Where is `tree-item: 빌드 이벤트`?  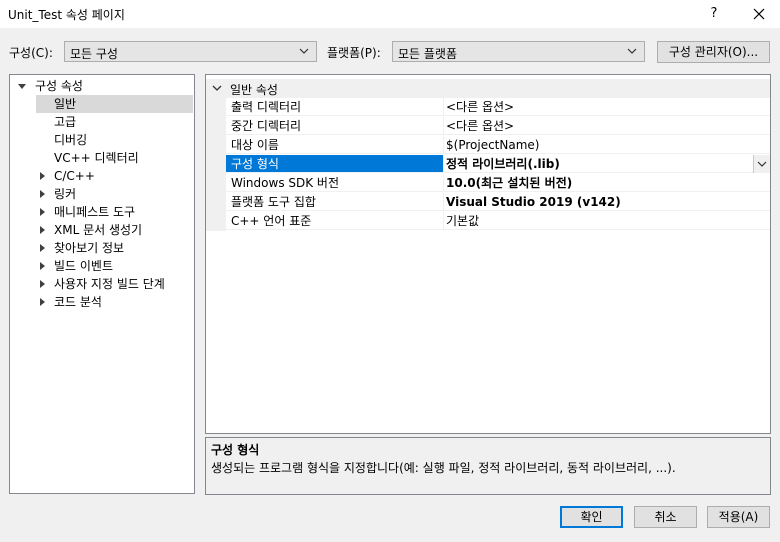 tree-item: 빌드 이벤트 is located at coordinates (102, 266).